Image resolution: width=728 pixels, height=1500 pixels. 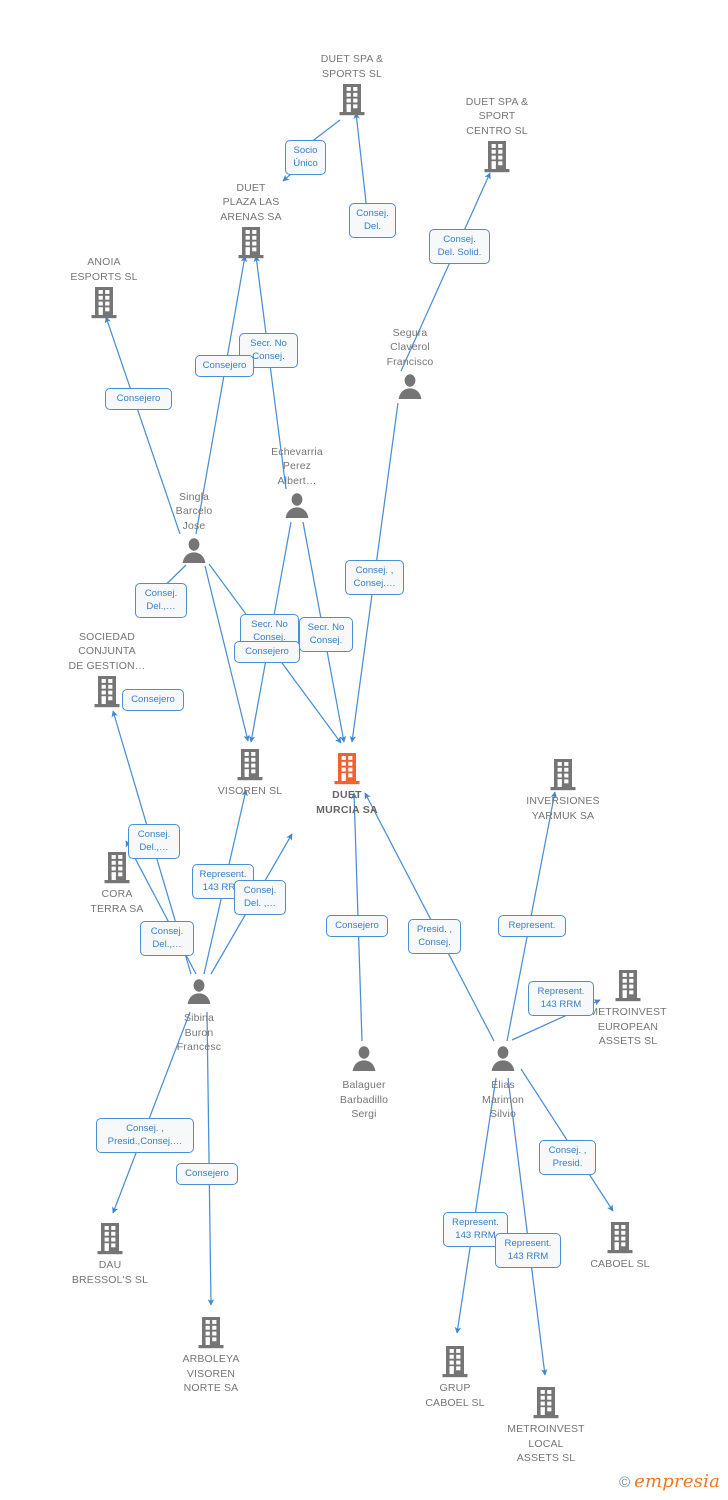 I want to click on relation-chip-line: Del., so click(x=372, y=226).